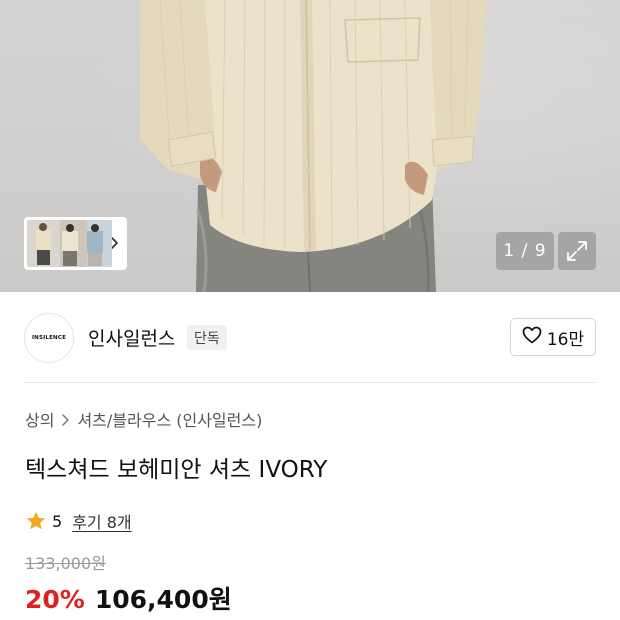 This screenshot has height=620, width=620. I want to click on star-icon, so click(36, 521).